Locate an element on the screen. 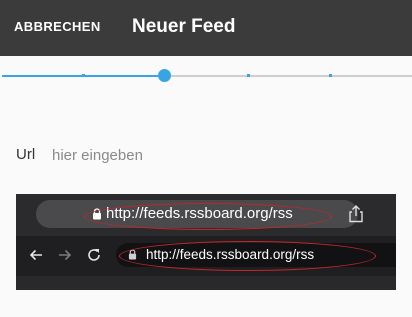  desktop-address-bar: http://feeds.rssboard.org/rss is located at coordinates (256, 255).